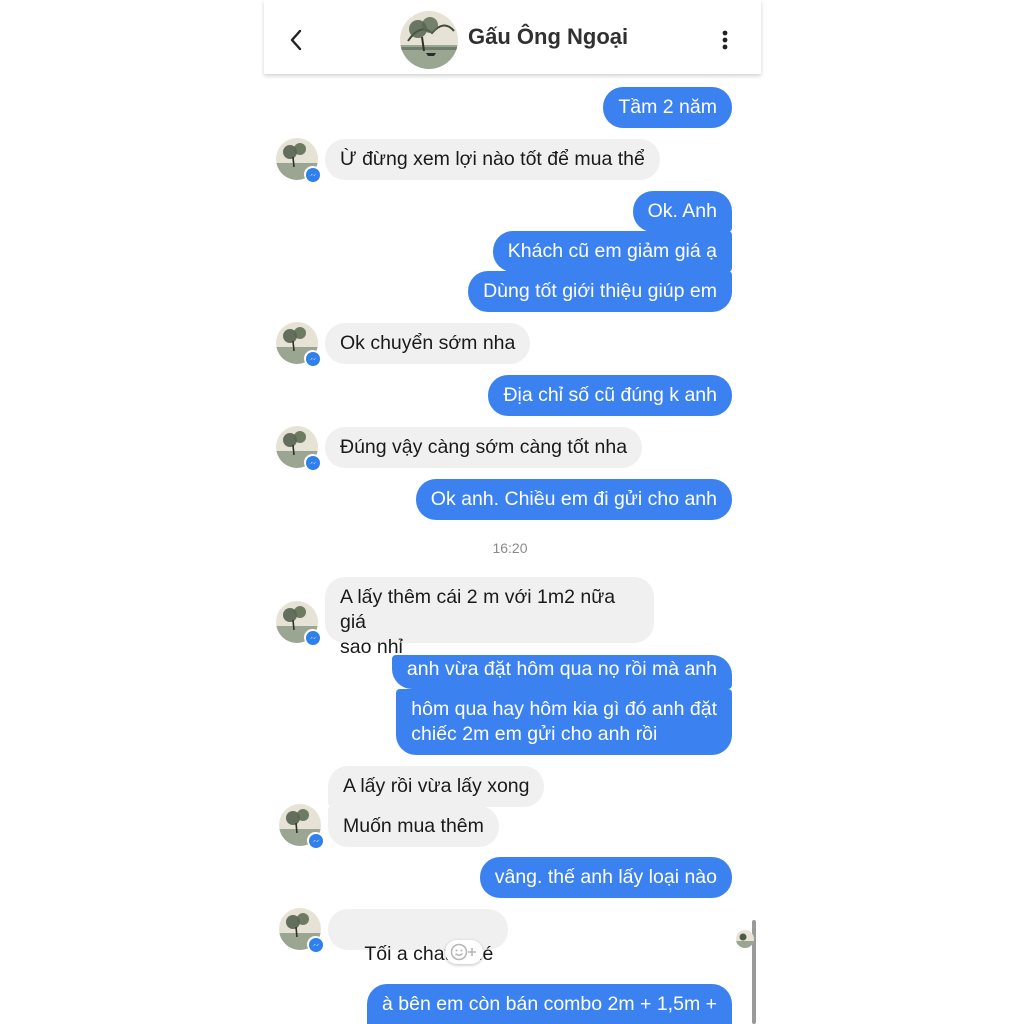 This screenshot has height=1024, width=1024. Describe the element at coordinates (745, 939) in the screenshot. I see `seen-indicator-avatar` at that location.